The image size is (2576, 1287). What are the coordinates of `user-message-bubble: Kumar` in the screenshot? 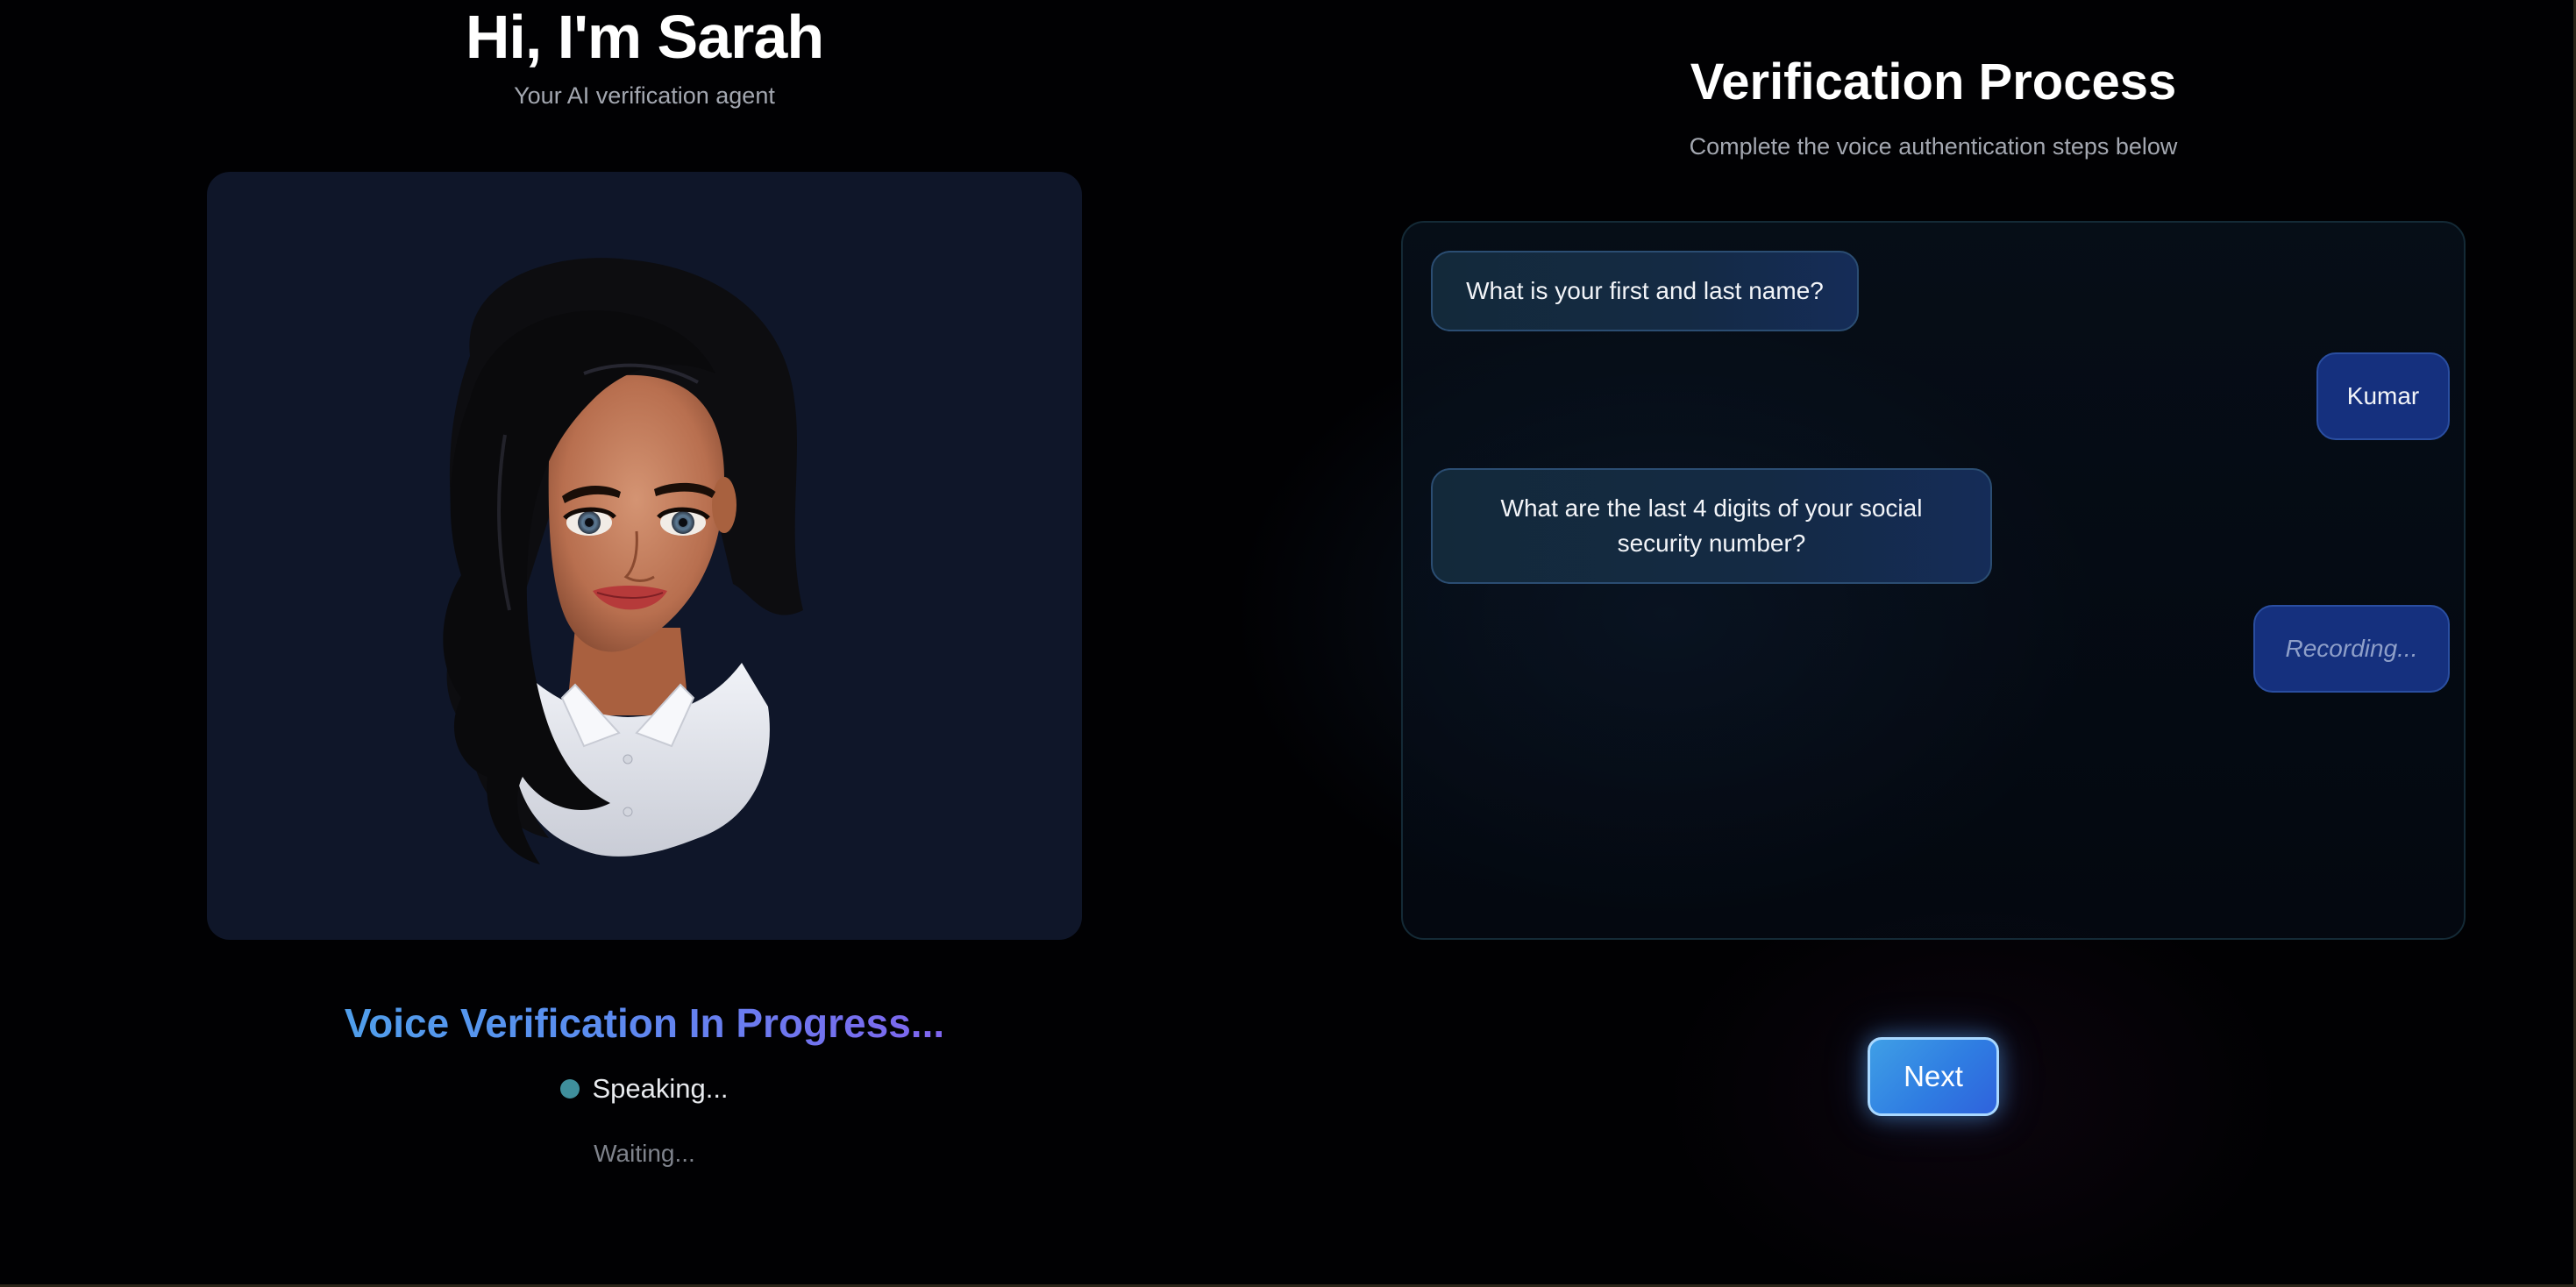 It's located at (2383, 396).